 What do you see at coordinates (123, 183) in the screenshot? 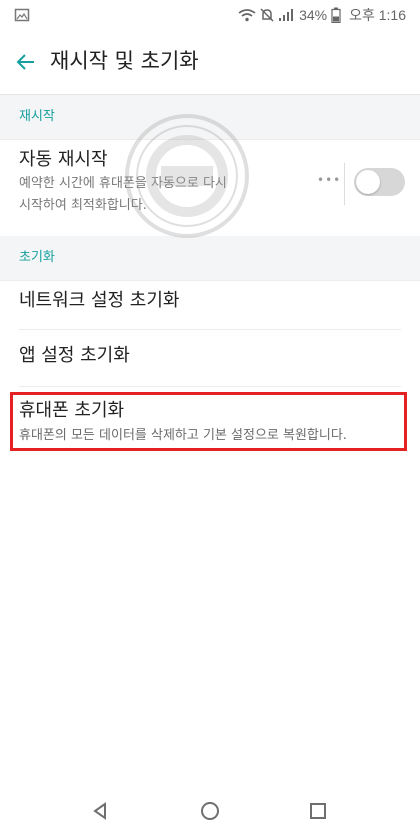
I see `auto-restart-description-line1: 예약한 시간에 휴대폰을 자동으로 다시` at bounding box center [123, 183].